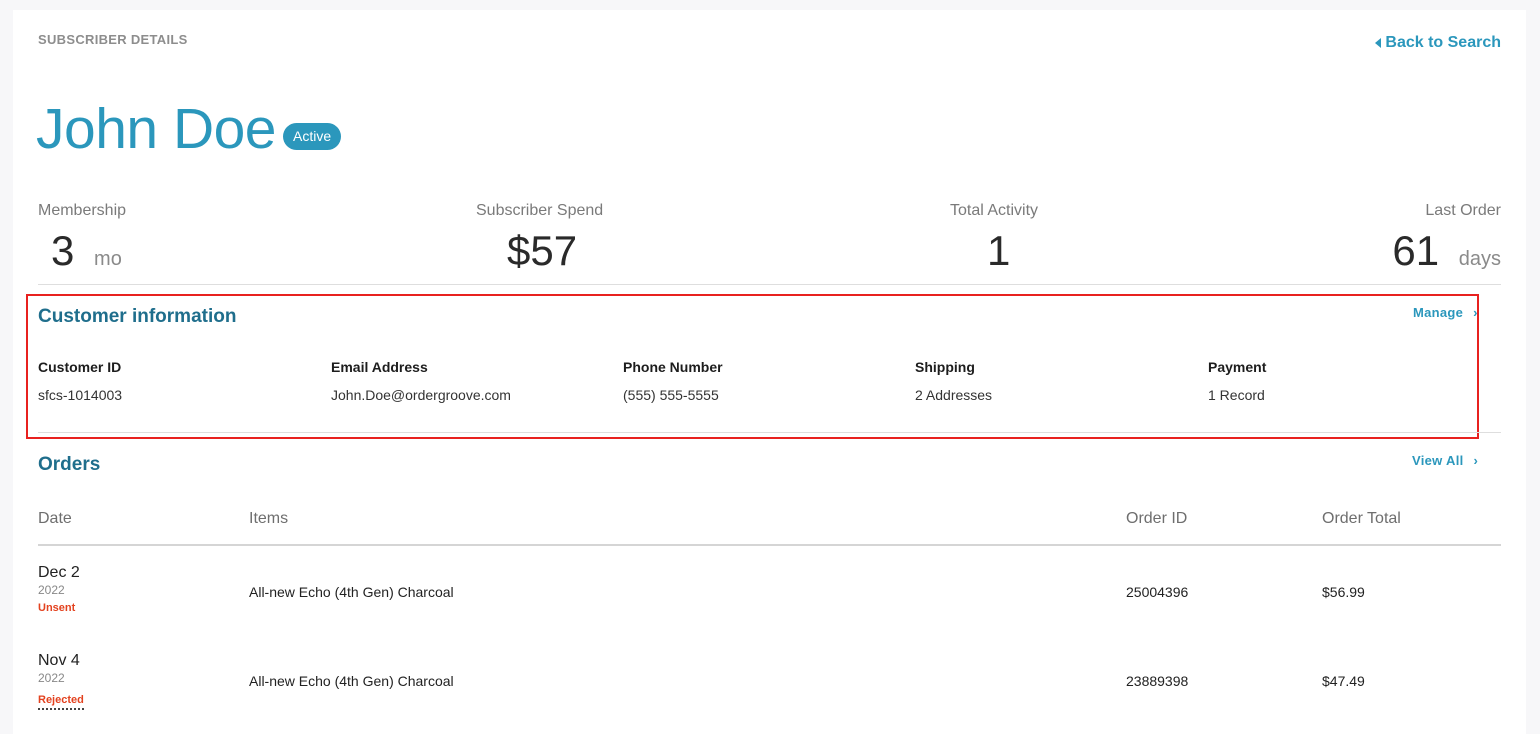  Describe the element at coordinates (379, 367) in the screenshot. I see `email-label: Email Address` at that location.